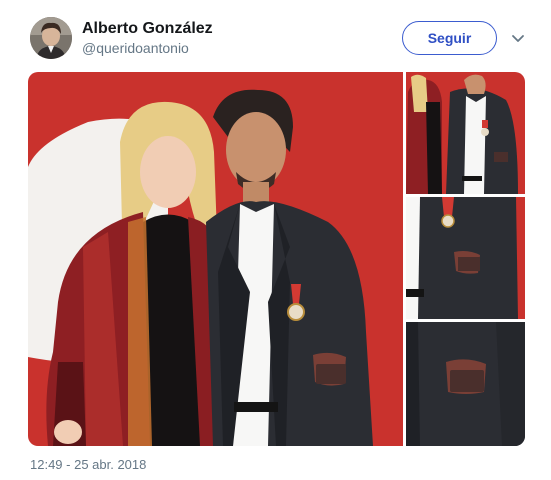  What do you see at coordinates (51, 38) in the screenshot?
I see `author-avatar` at bounding box center [51, 38].